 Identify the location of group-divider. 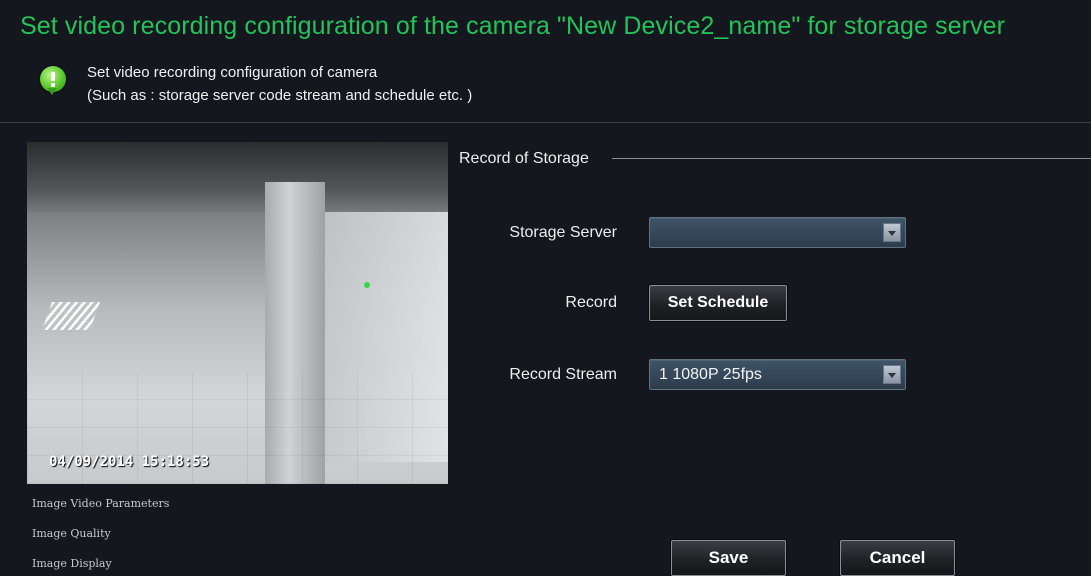
(851, 158).